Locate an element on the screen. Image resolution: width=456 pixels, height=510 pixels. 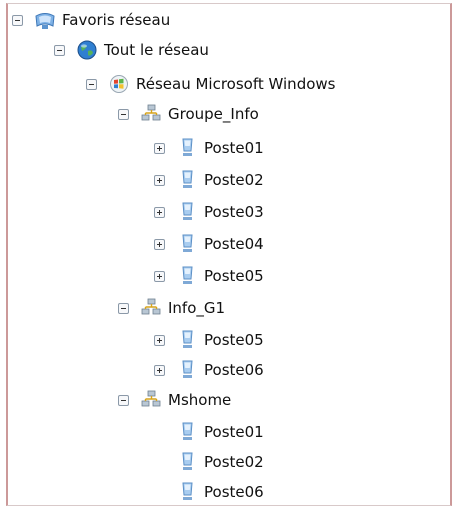
tree-node-label: Groupe_Info is located at coordinates (213, 114).